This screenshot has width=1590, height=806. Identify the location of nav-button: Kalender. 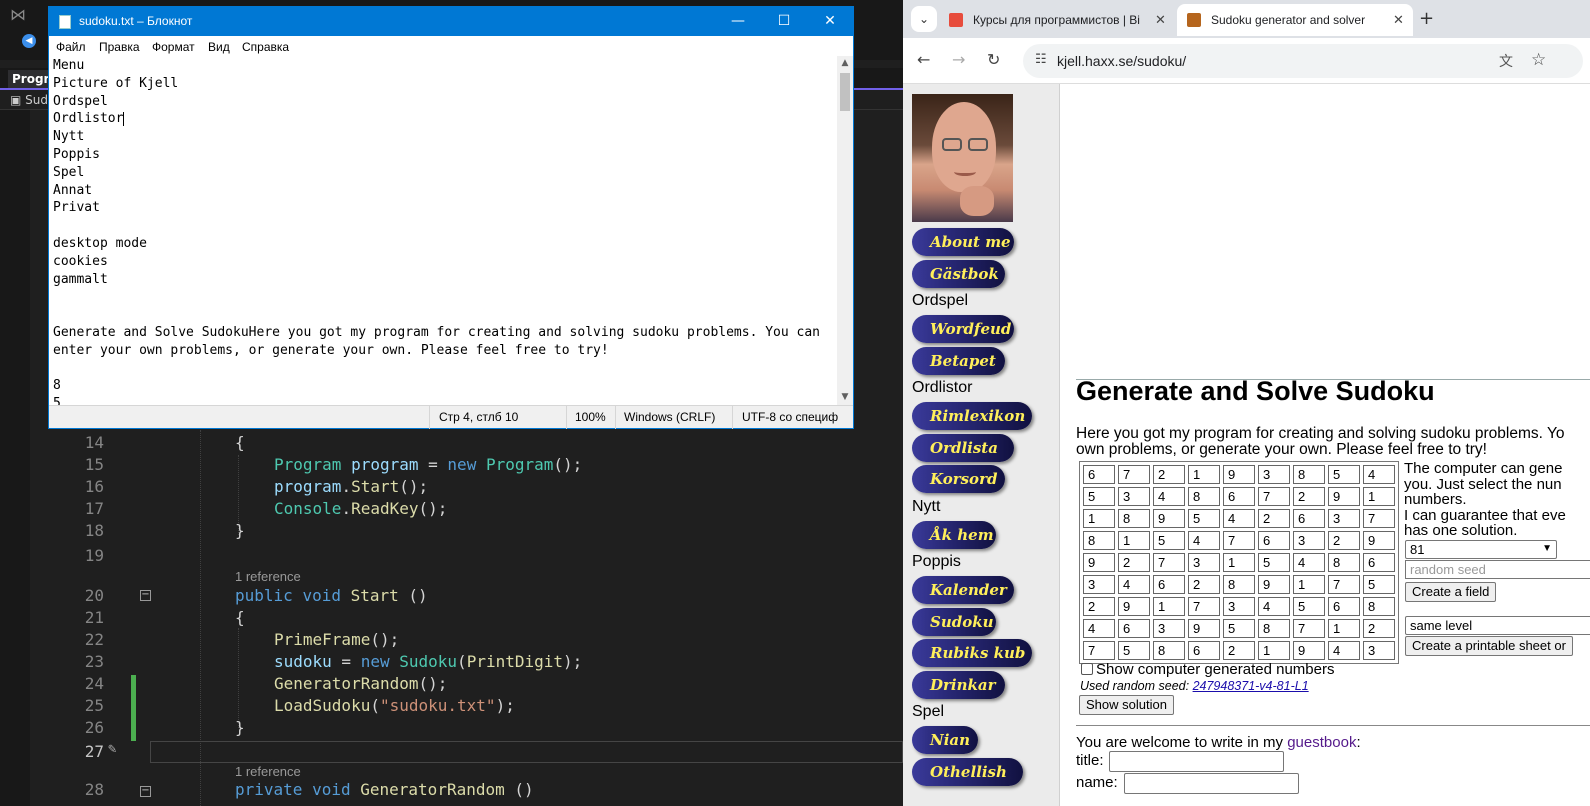
(963, 590).